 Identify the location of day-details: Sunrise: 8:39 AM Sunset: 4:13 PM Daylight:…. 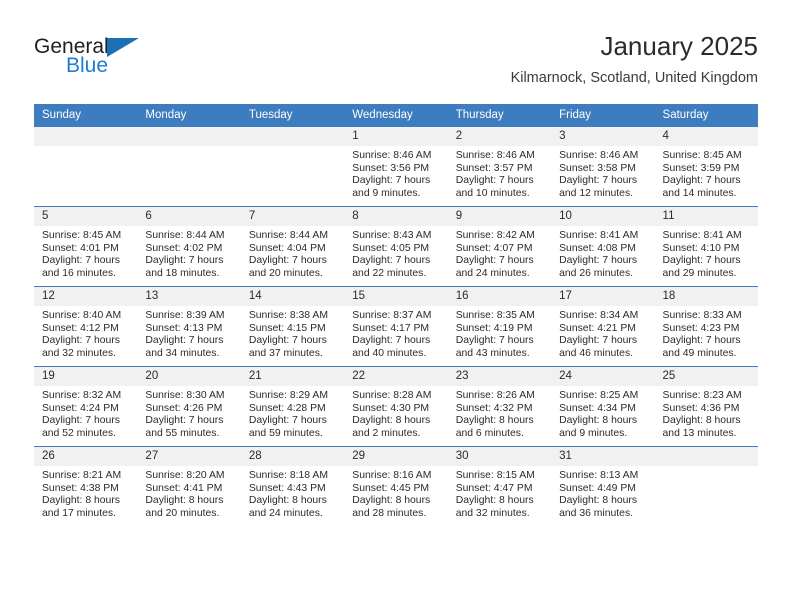
(188, 333).